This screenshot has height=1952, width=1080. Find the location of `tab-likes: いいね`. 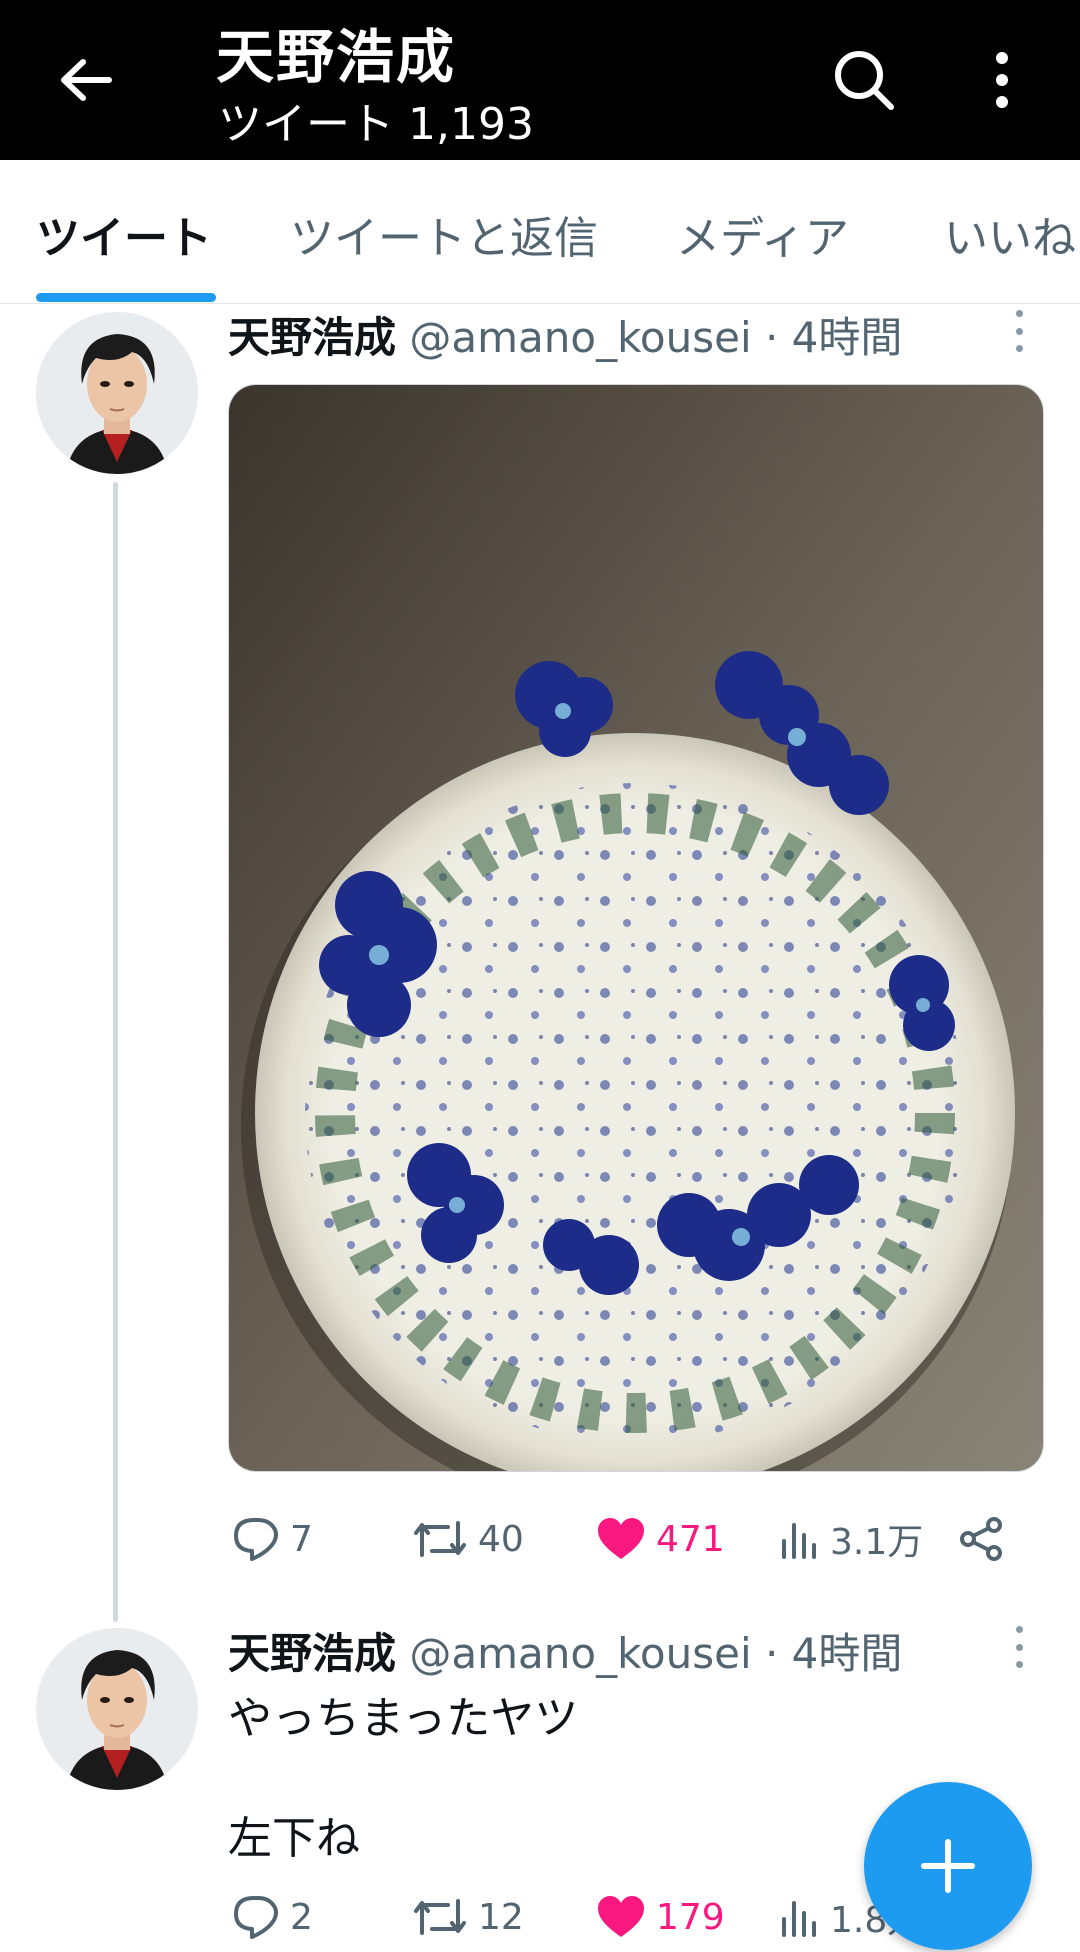

tab-likes: いいね is located at coordinates (1010, 234).